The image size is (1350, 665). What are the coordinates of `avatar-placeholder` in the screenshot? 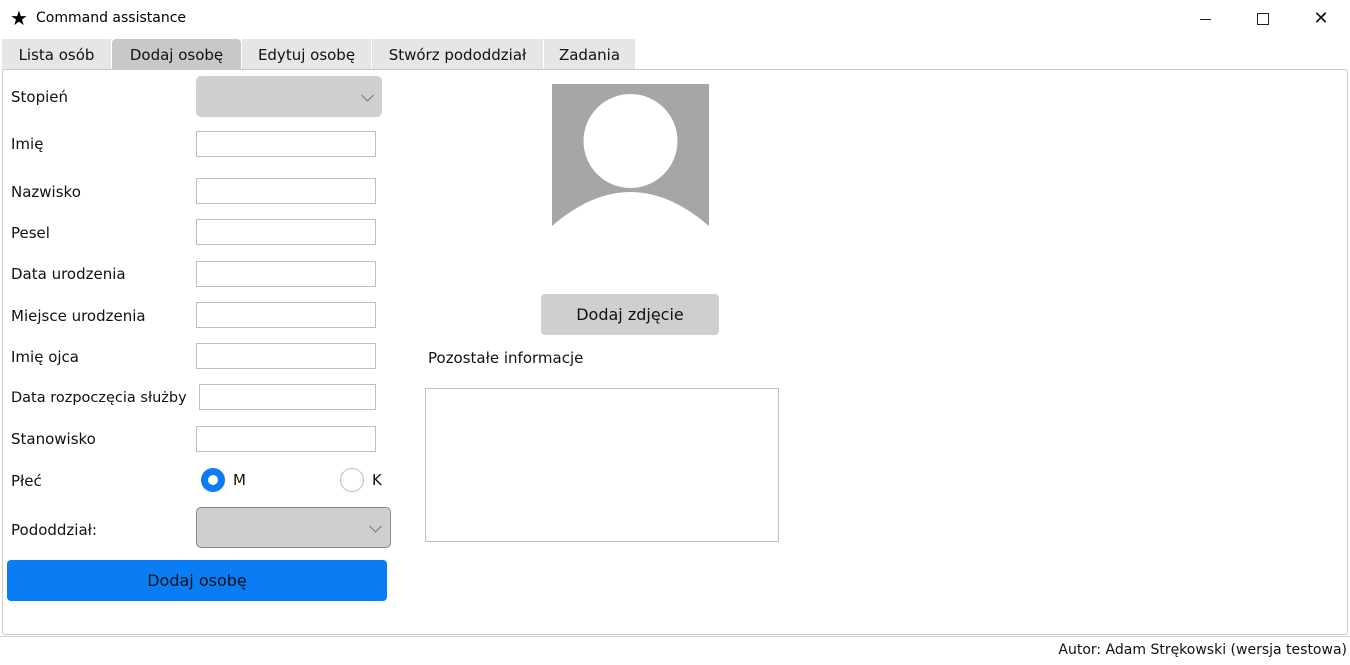 It's located at (630, 157).